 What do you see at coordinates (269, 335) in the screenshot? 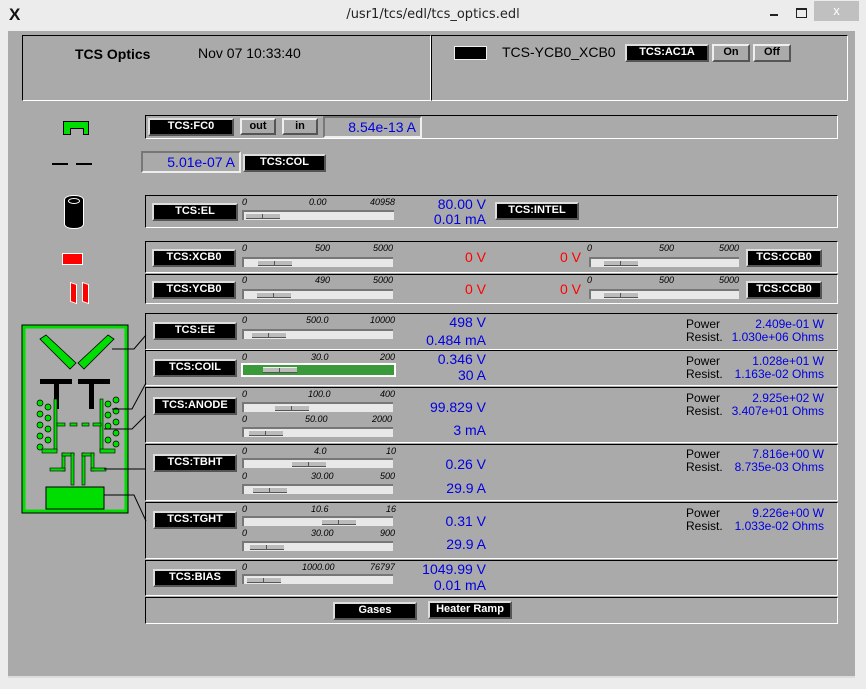
I see `ee-slider-thumb` at bounding box center [269, 335].